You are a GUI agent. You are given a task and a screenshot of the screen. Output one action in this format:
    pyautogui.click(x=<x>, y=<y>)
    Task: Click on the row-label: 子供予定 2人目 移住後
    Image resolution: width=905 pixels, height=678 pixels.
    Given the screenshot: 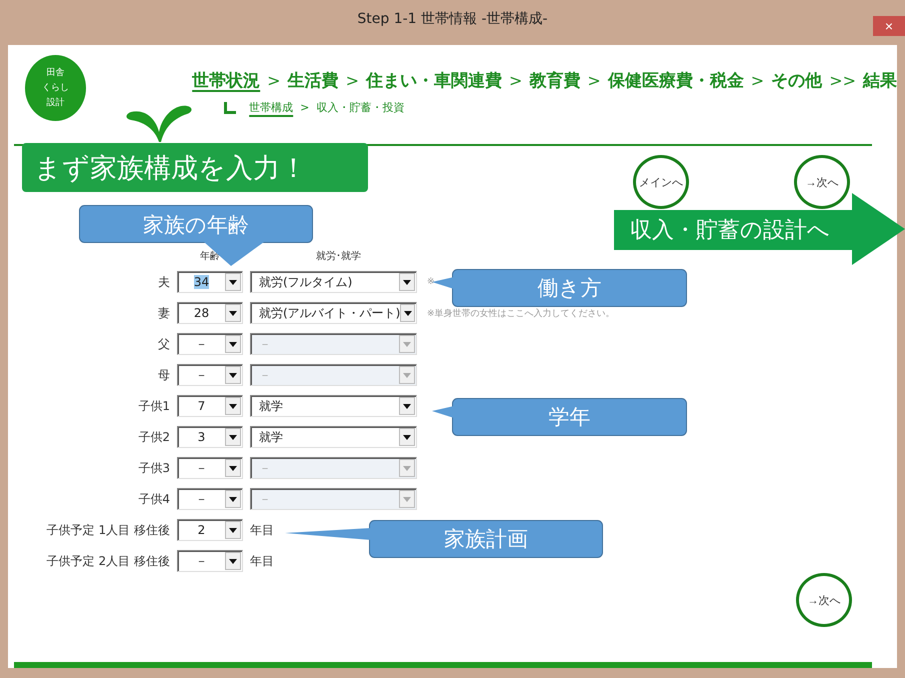 What is the action you would take?
    pyautogui.click(x=108, y=561)
    